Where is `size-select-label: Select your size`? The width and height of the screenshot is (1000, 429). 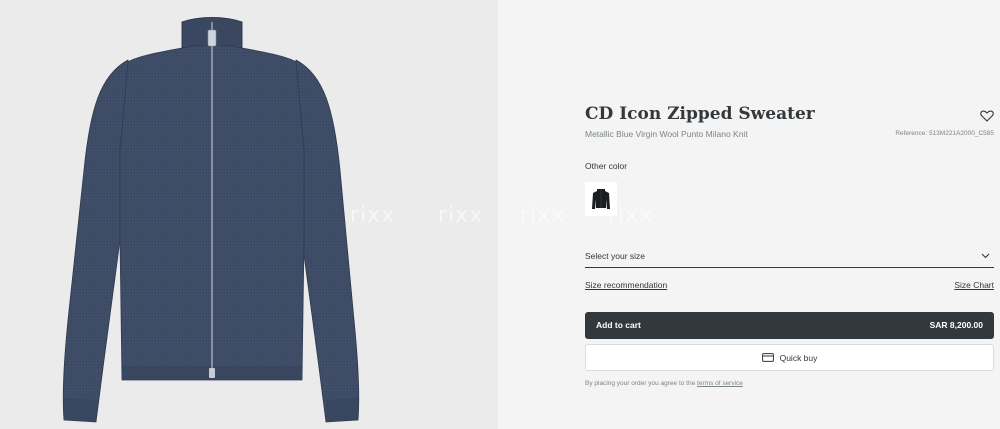 size-select-label: Select your size is located at coordinates (615, 256).